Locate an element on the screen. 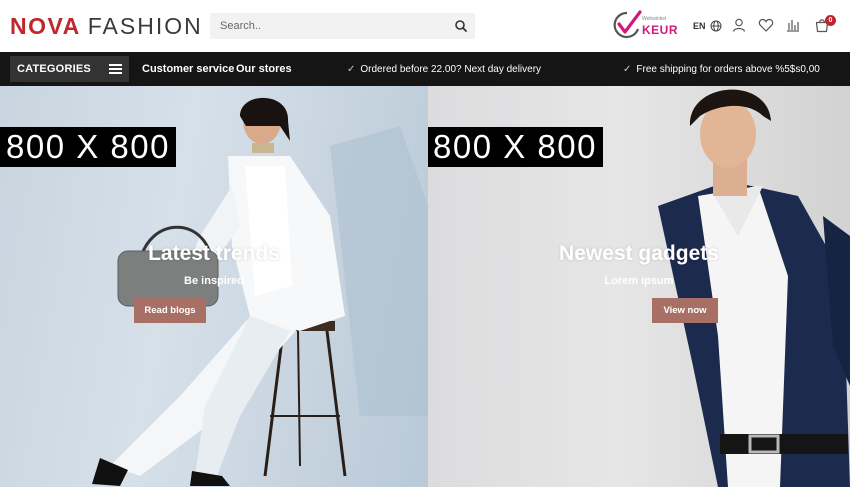 The width and height of the screenshot is (850, 487). categories-label: CATEGORIES is located at coordinates (54, 69).